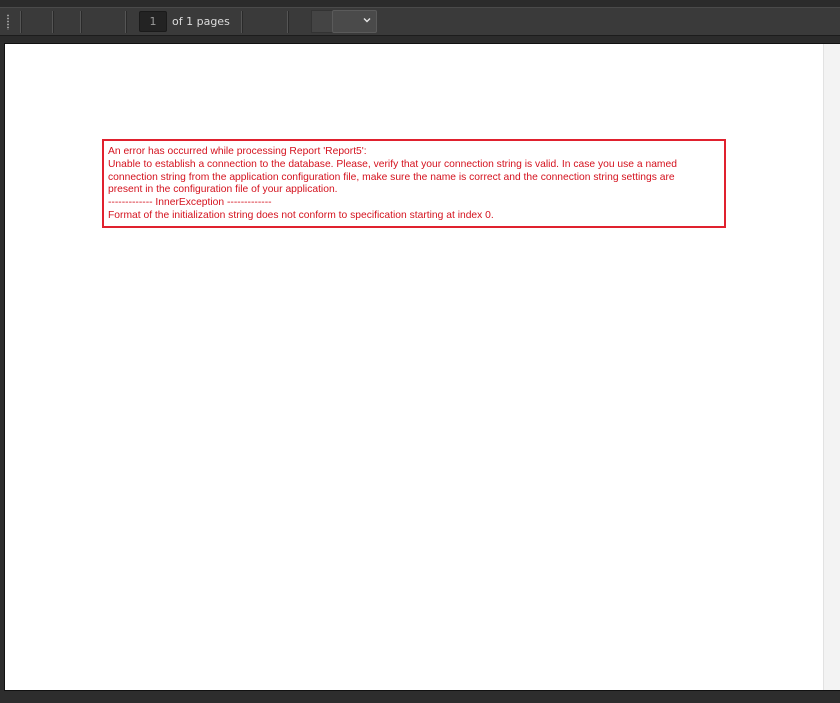 This screenshot has width=840, height=703. Describe the element at coordinates (37, 22) in the screenshot. I see `first-page-button` at that location.